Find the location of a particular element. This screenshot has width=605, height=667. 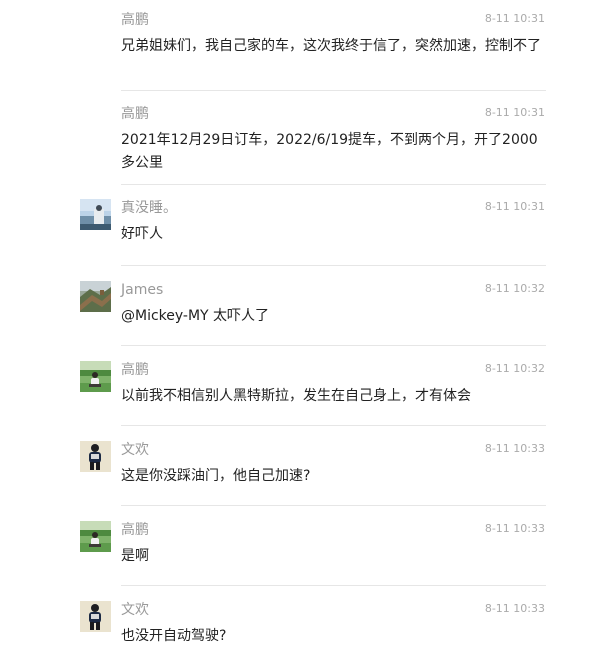

comment-username: James is located at coordinates (142, 290).